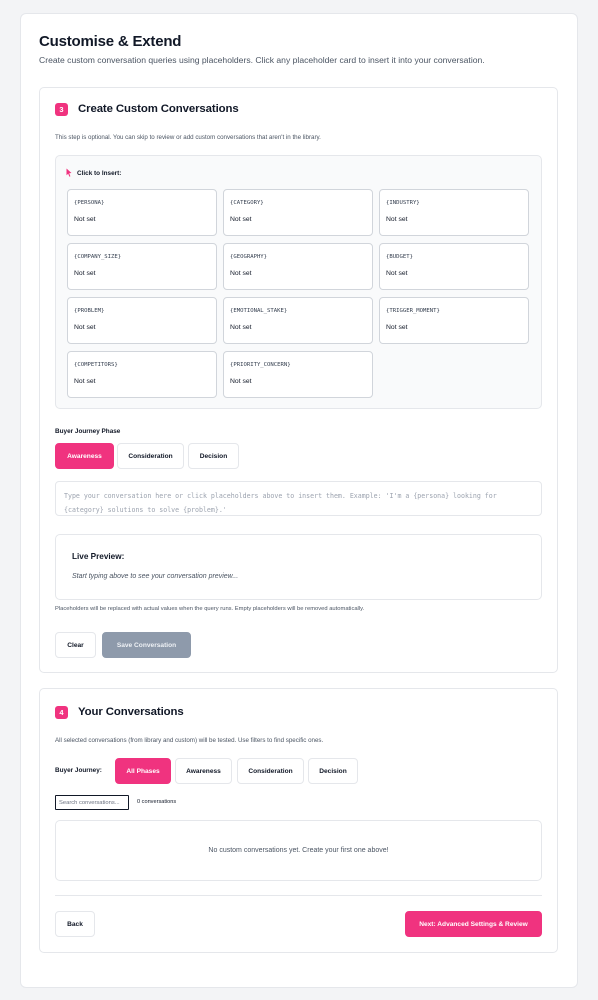 The height and width of the screenshot is (1000, 598). I want to click on placeholder-card-budget: {BUDGET} Not set, so click(454, 266).